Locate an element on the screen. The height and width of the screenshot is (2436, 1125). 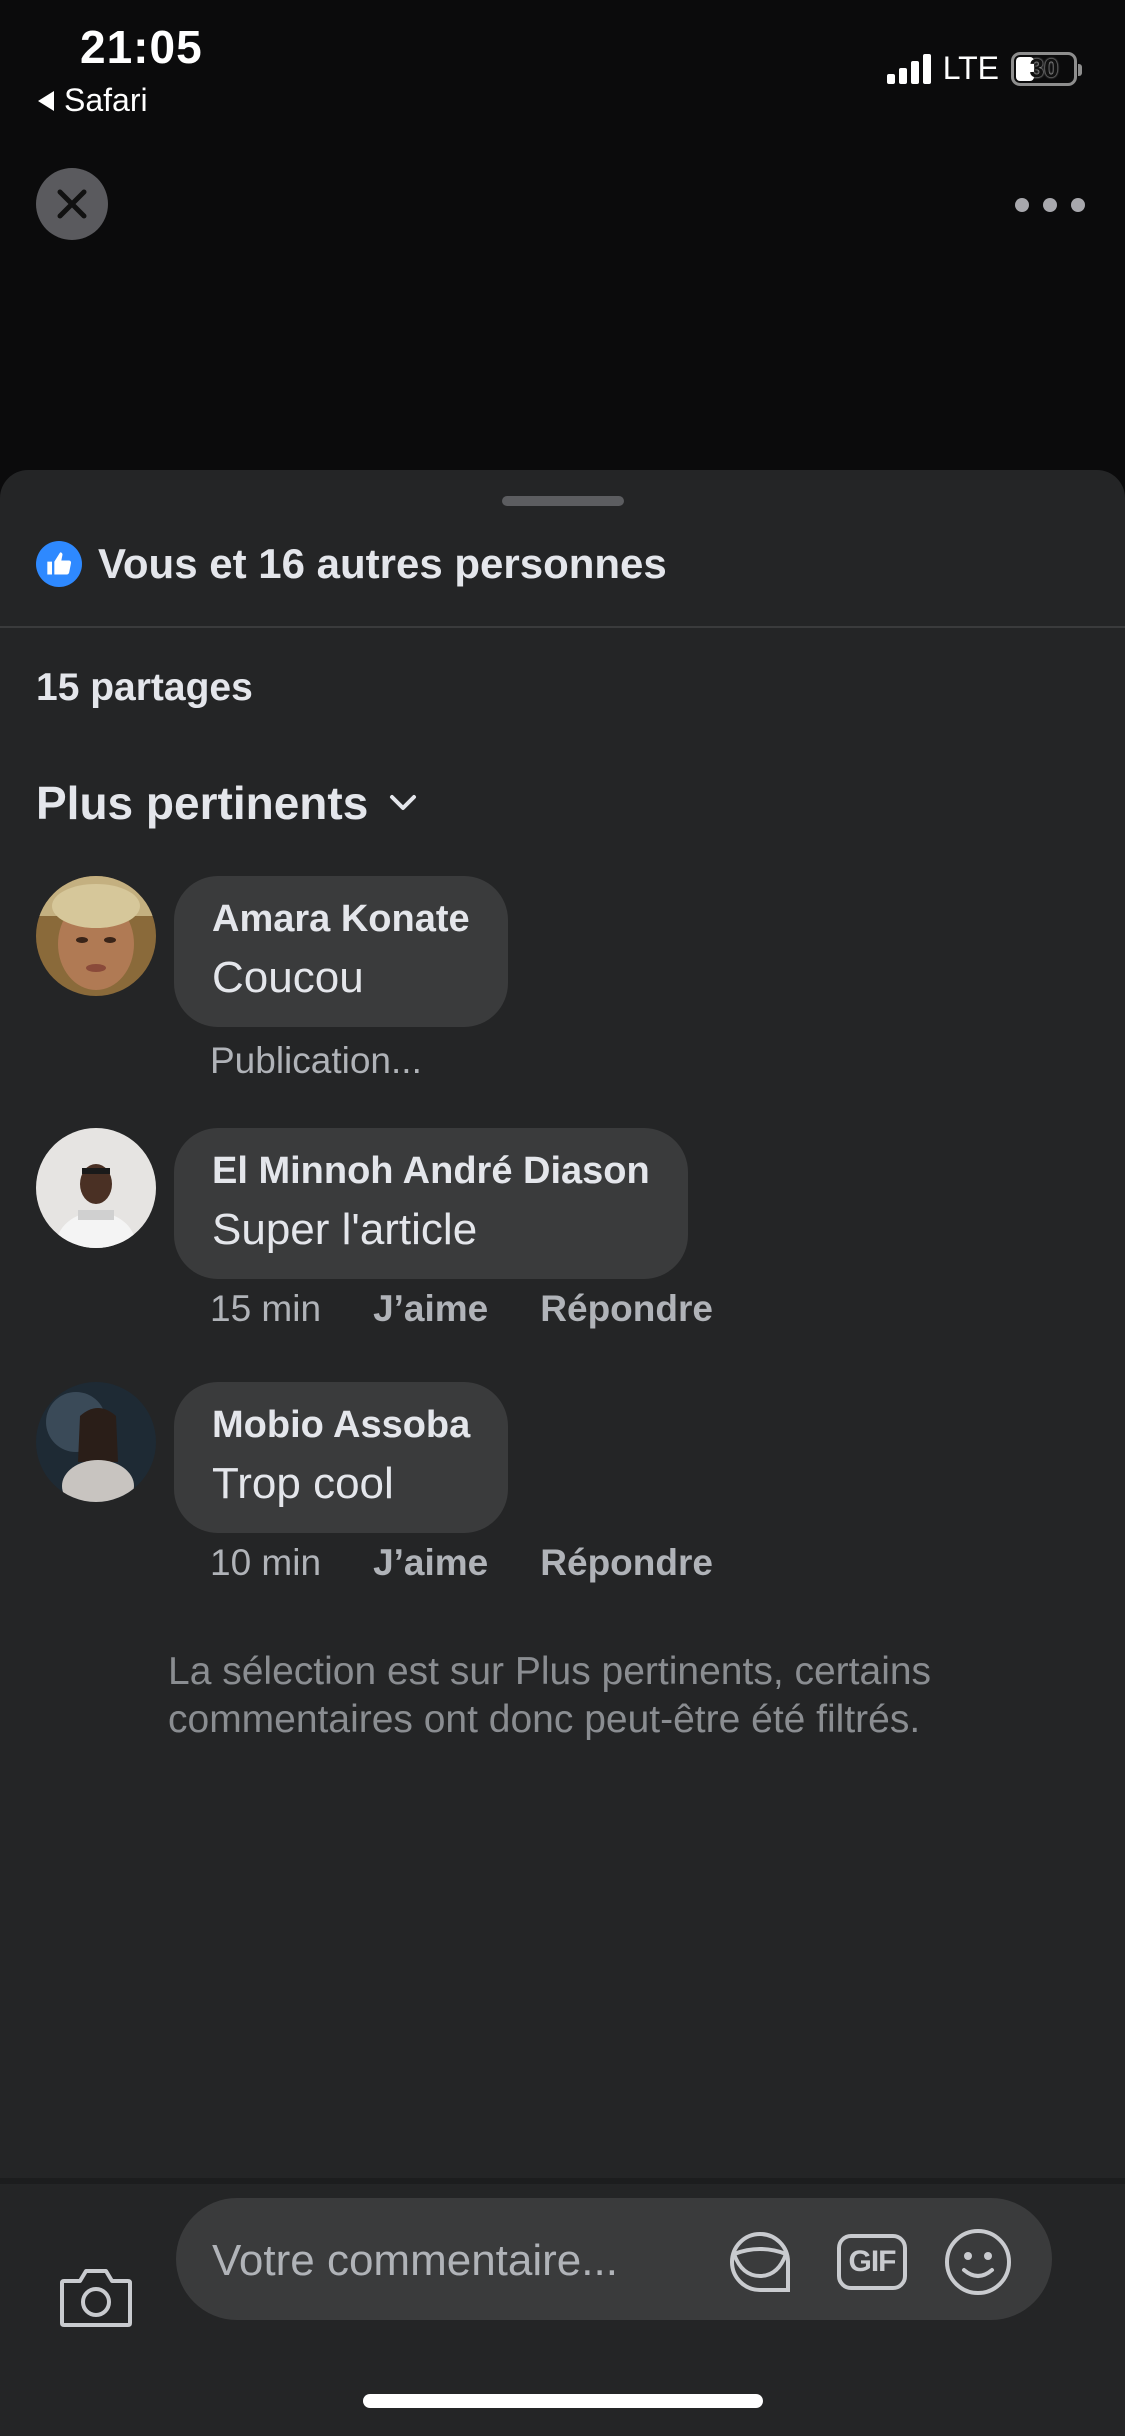
comment-bubble: El Minnoh André Diason Super l'article is located at coordinates (431, 1203).